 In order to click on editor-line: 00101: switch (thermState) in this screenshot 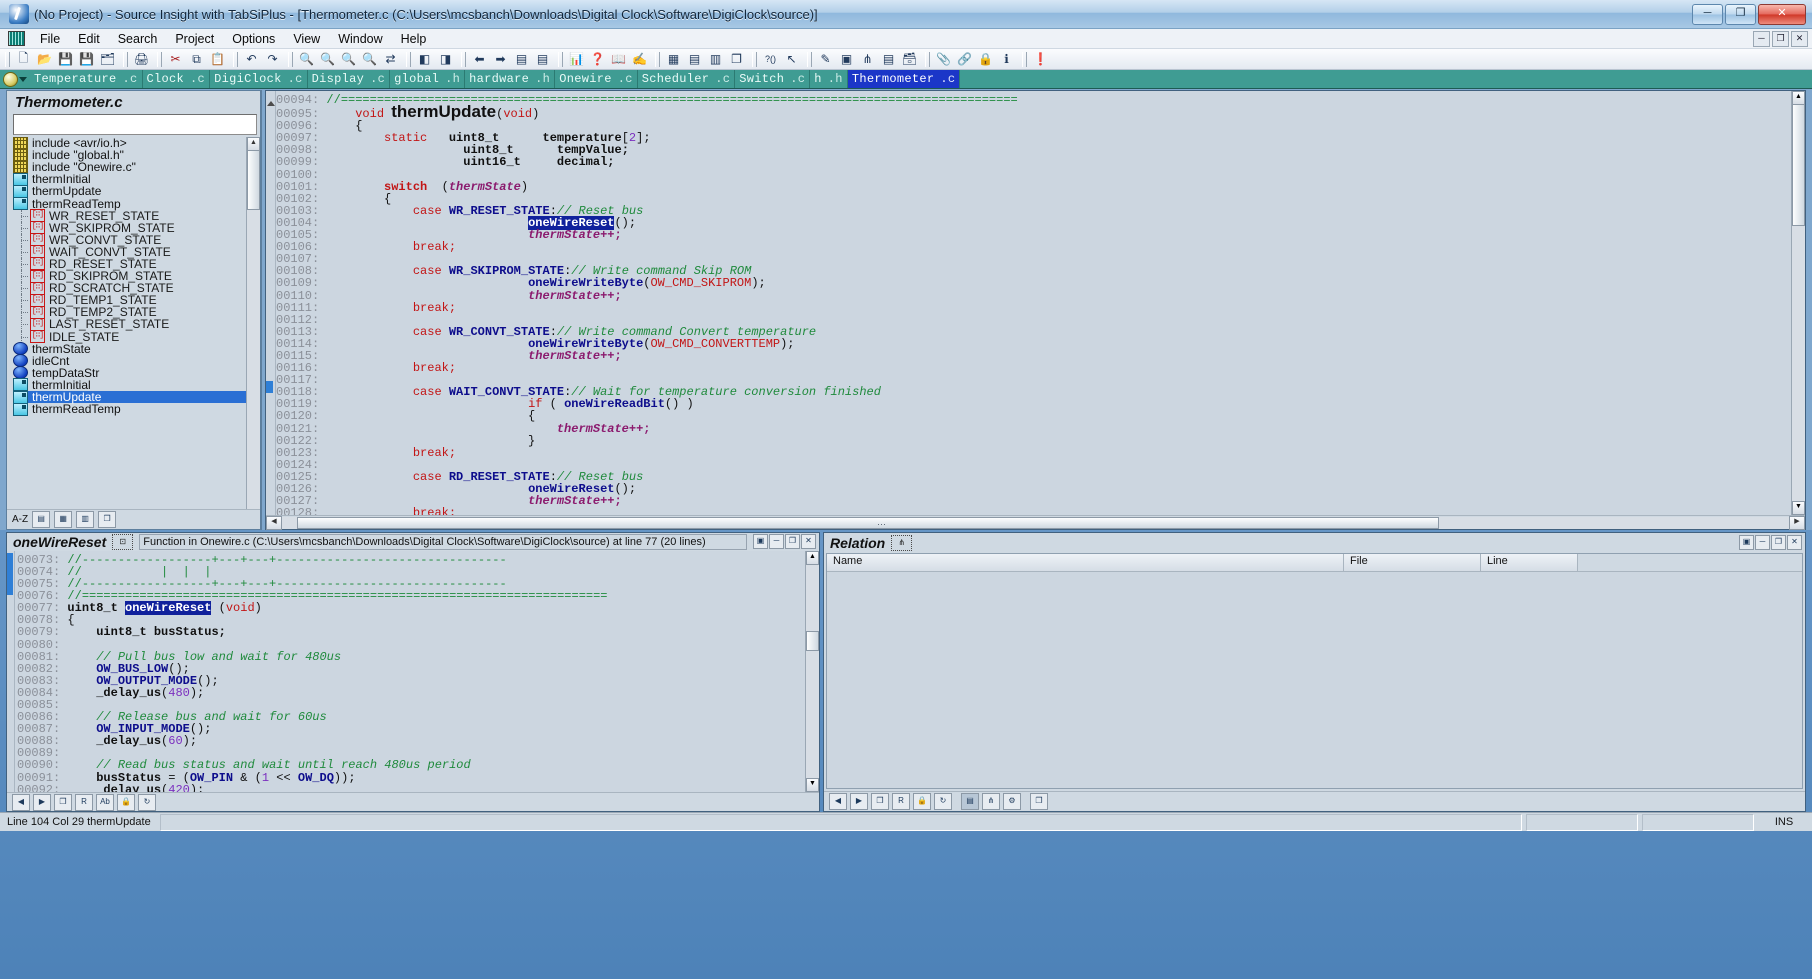, I will do `click(1033, 187)`.